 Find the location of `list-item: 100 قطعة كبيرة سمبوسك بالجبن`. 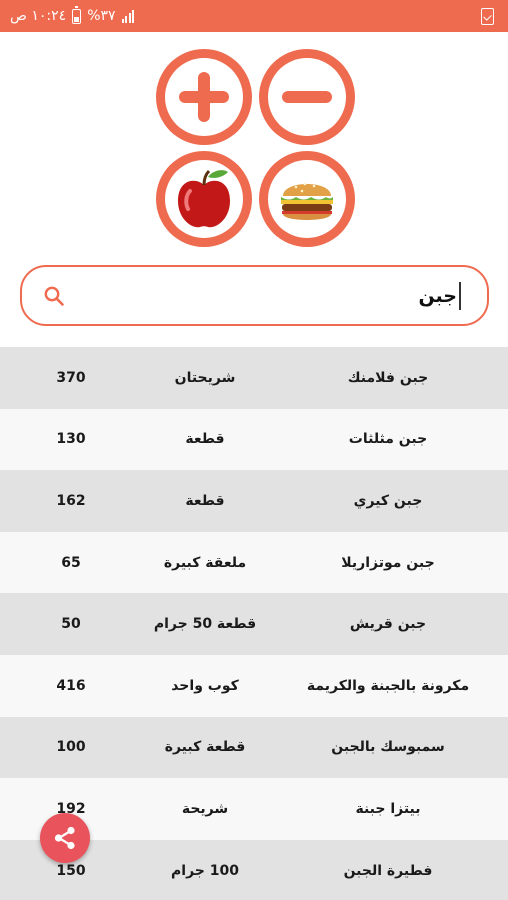

list-item: 100 قطعة كبيرة سمبوسك بالجبن is located at coordinates (254, 747).